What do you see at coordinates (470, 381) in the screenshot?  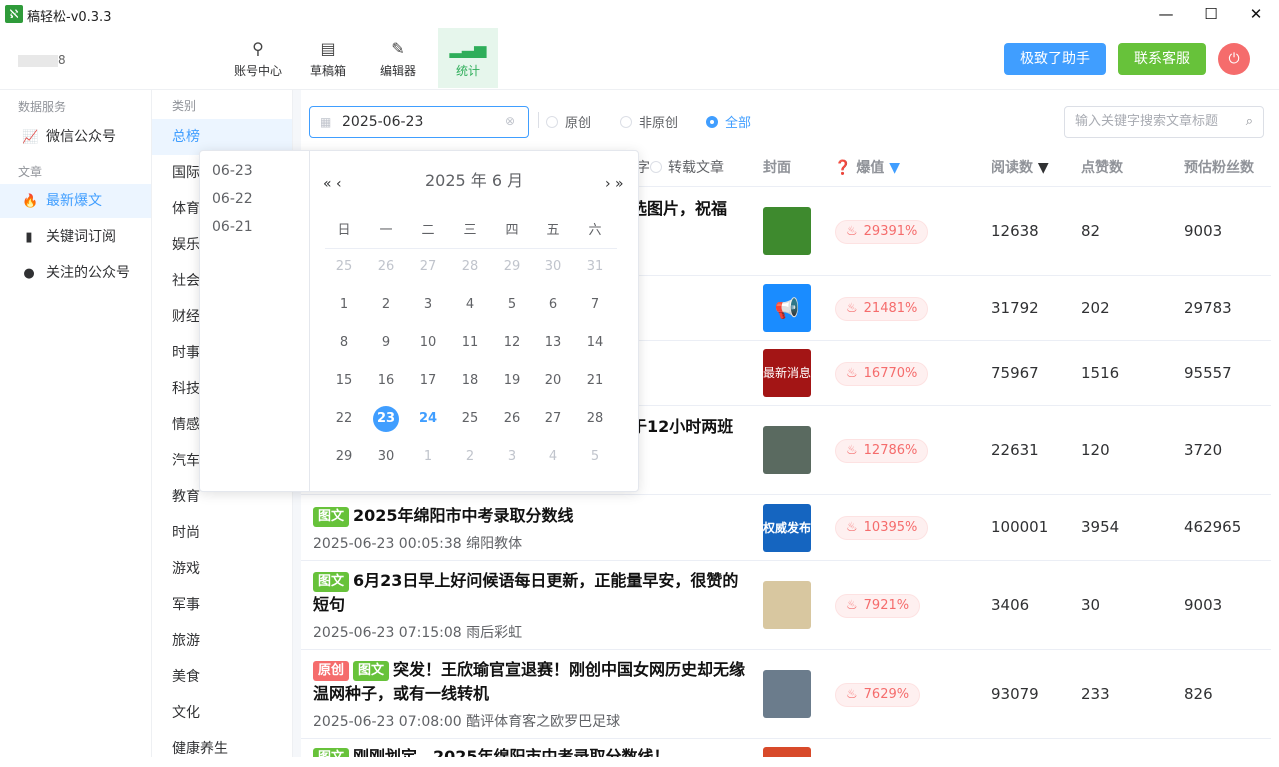 I see `calendar-day: 18` at bounding box center [470, 381].